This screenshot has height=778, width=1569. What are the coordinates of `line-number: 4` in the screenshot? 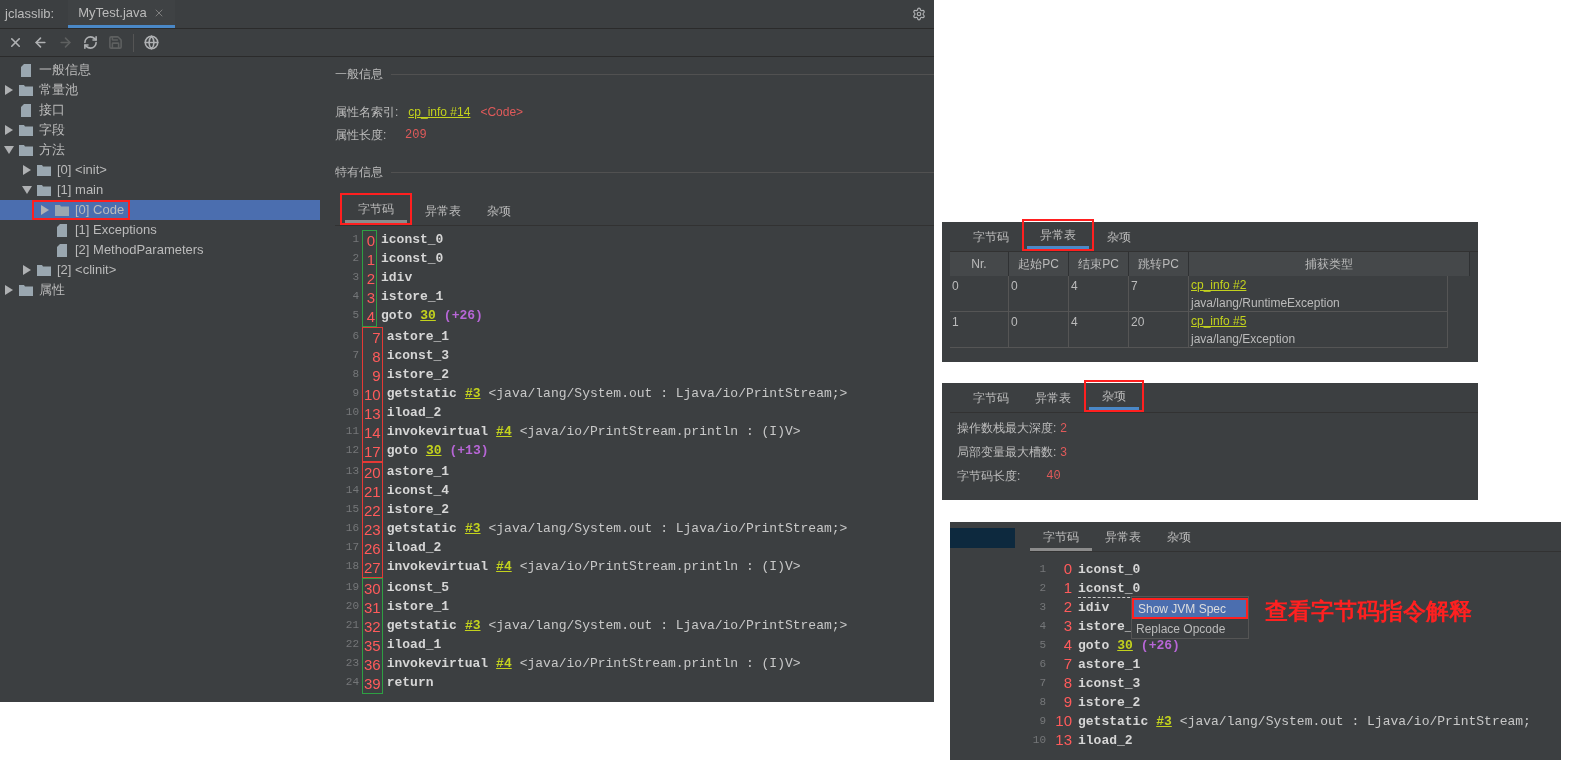 It's located at (1042, 627).